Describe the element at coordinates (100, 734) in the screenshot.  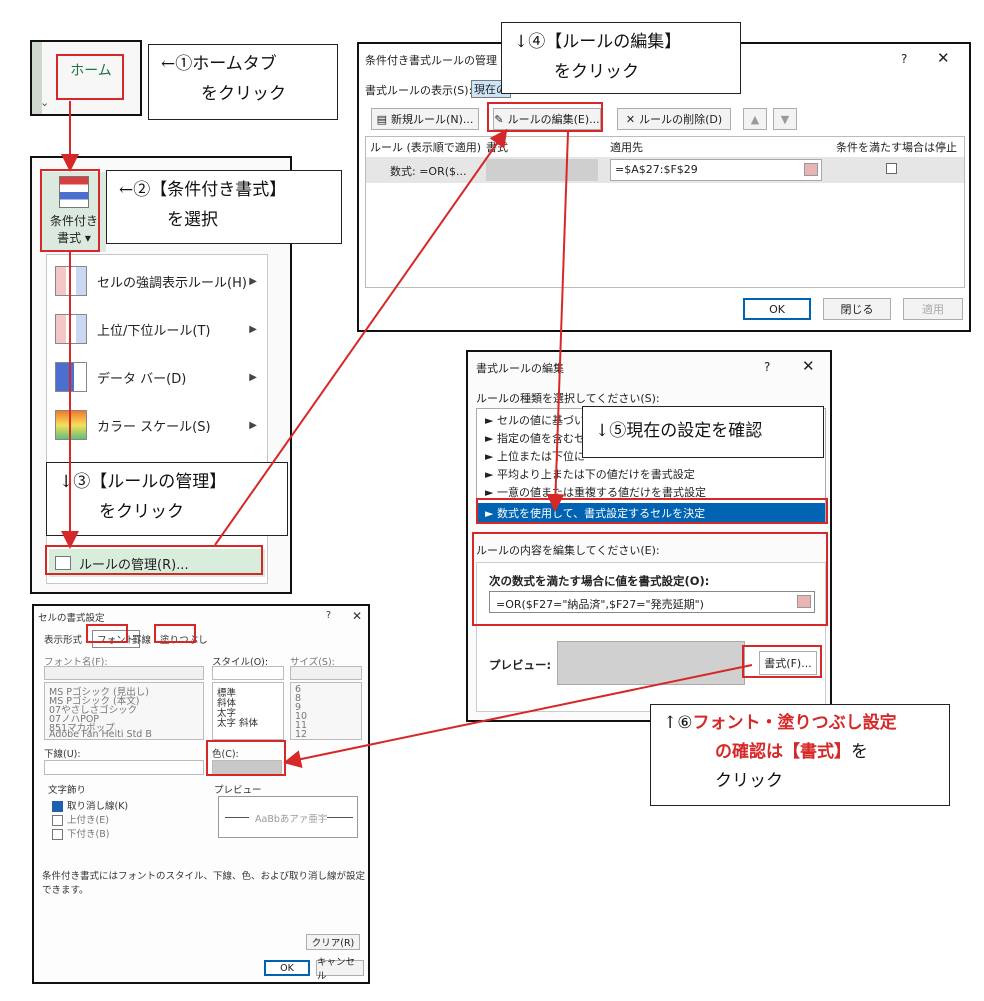
I see `list-item: Adobe Fan Heiti Std B` at that location.